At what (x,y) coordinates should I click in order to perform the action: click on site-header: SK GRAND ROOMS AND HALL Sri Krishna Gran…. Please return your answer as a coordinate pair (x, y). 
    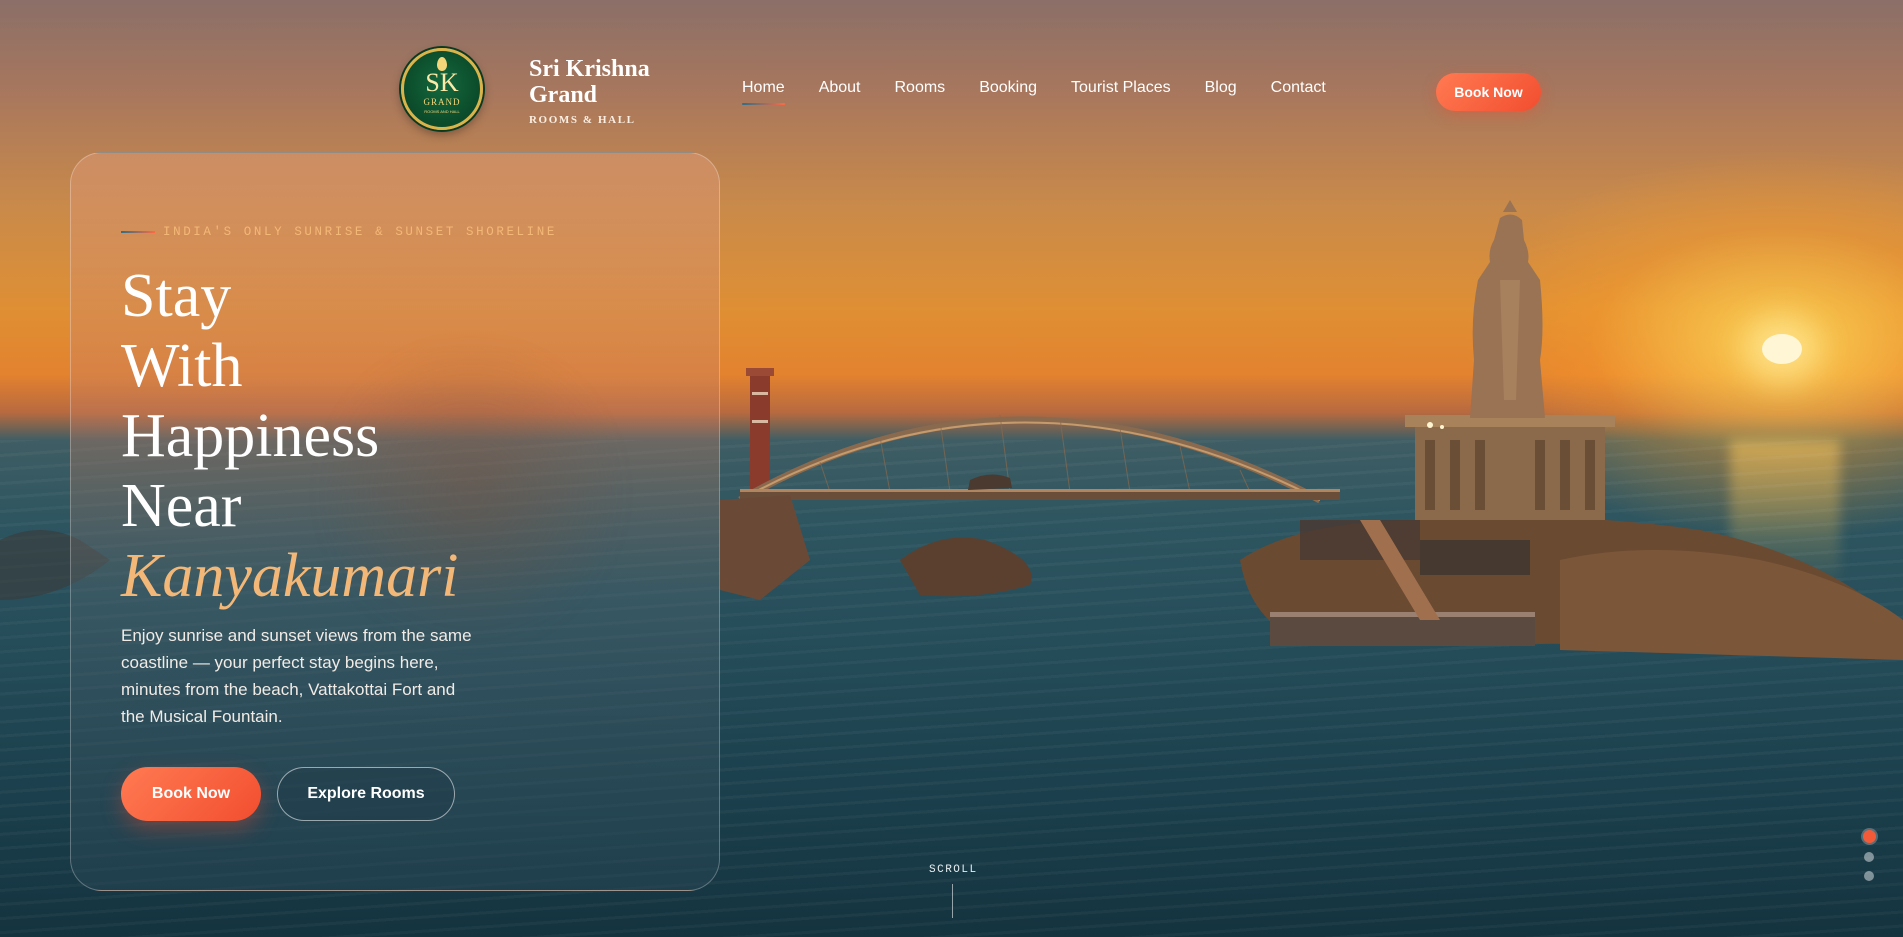
    Looking at the image, I should click on (951, 65).